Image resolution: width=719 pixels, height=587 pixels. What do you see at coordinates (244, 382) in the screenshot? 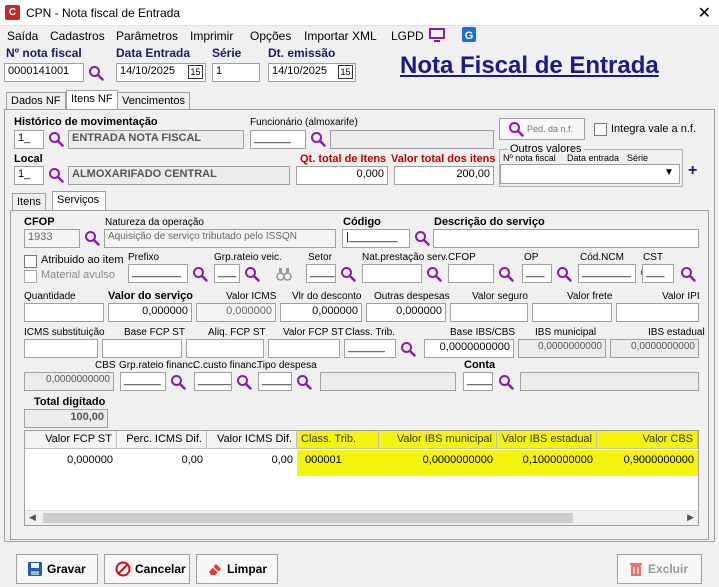
I see `c-custo-search-icon` at bounding box center [244, 382].